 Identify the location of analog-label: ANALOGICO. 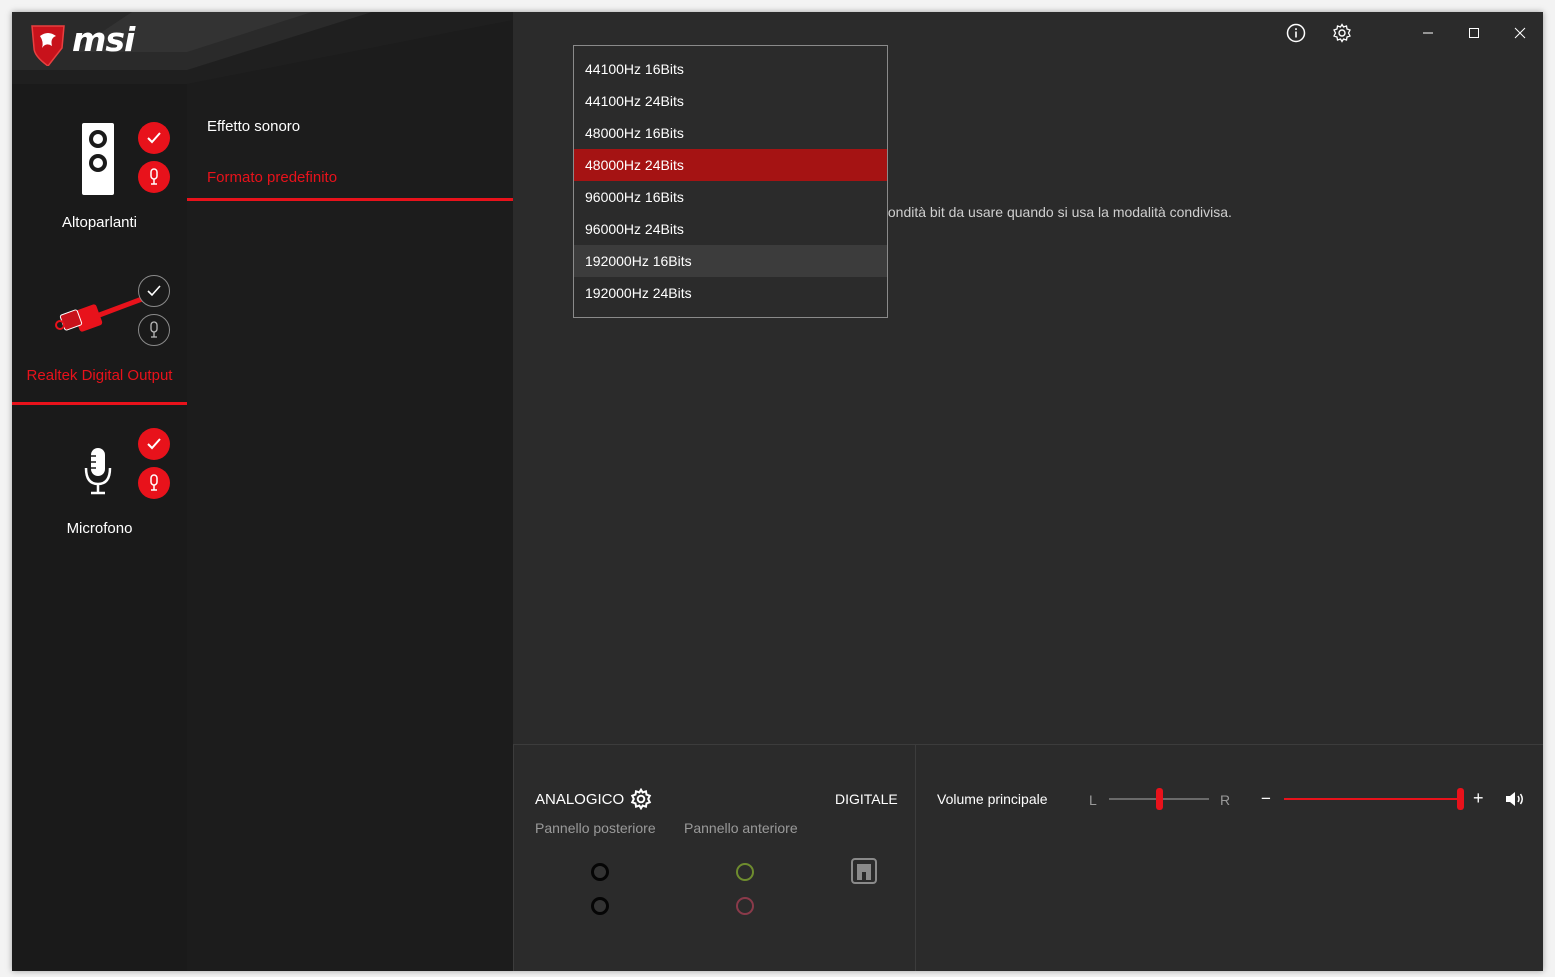
(580, 799).